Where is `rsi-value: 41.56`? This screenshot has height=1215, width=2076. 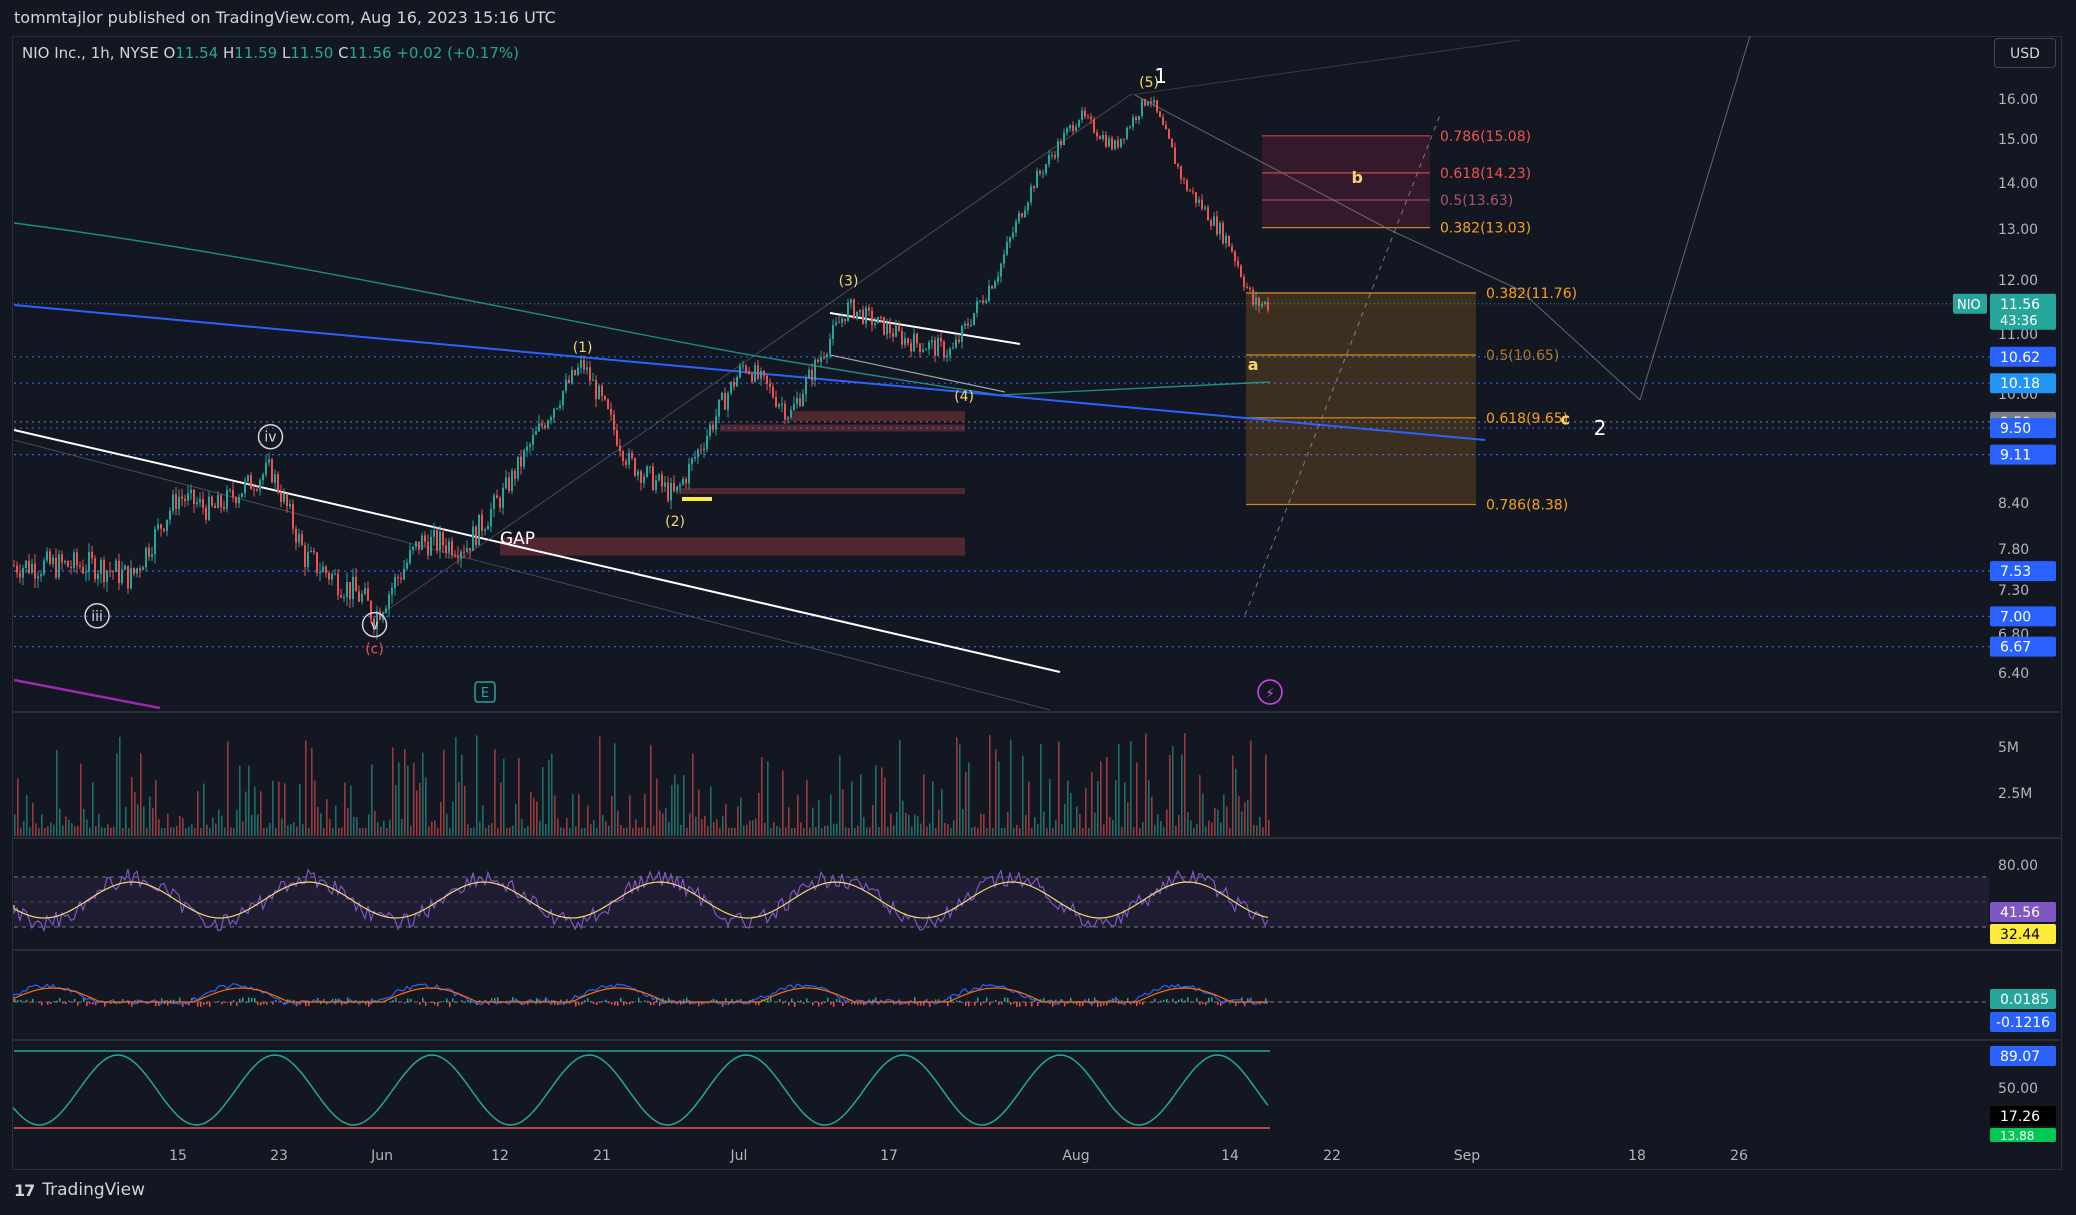 rsi-value: 41.56 is located at coordinates (2020, 913).